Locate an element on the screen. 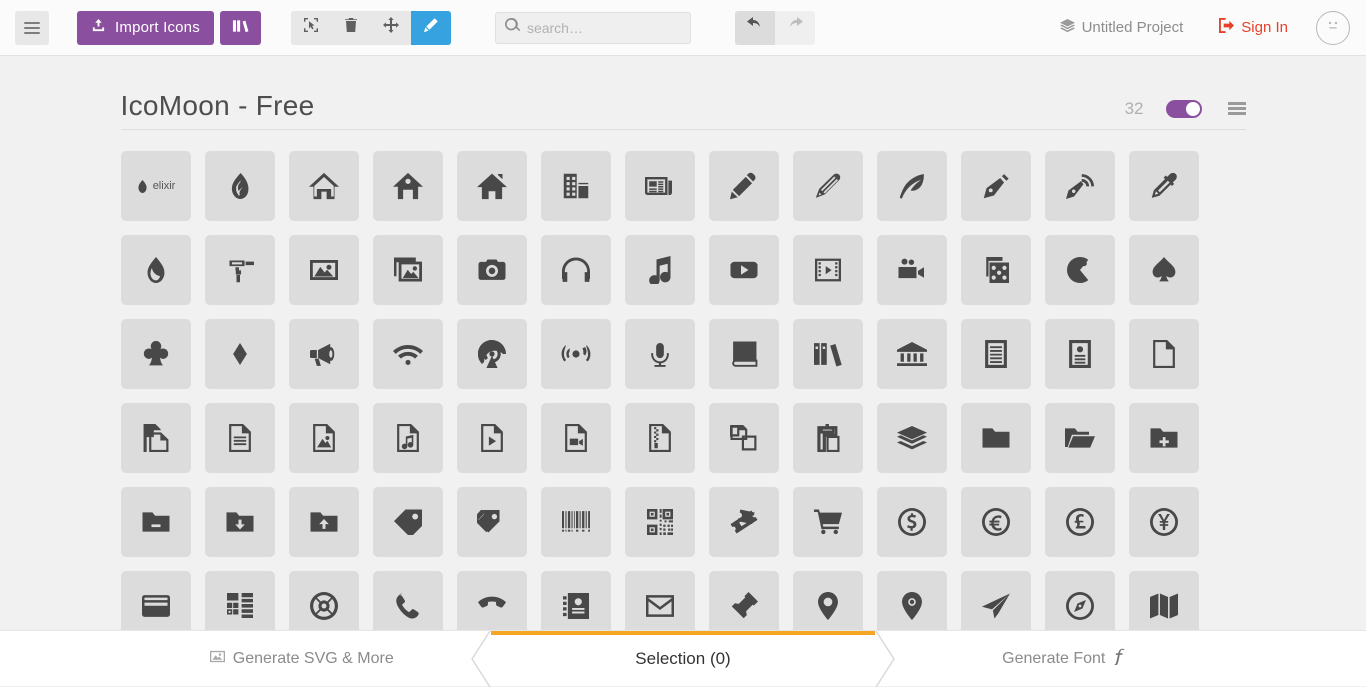  icon-cell-price-tag is located at coordinates (408, 522).